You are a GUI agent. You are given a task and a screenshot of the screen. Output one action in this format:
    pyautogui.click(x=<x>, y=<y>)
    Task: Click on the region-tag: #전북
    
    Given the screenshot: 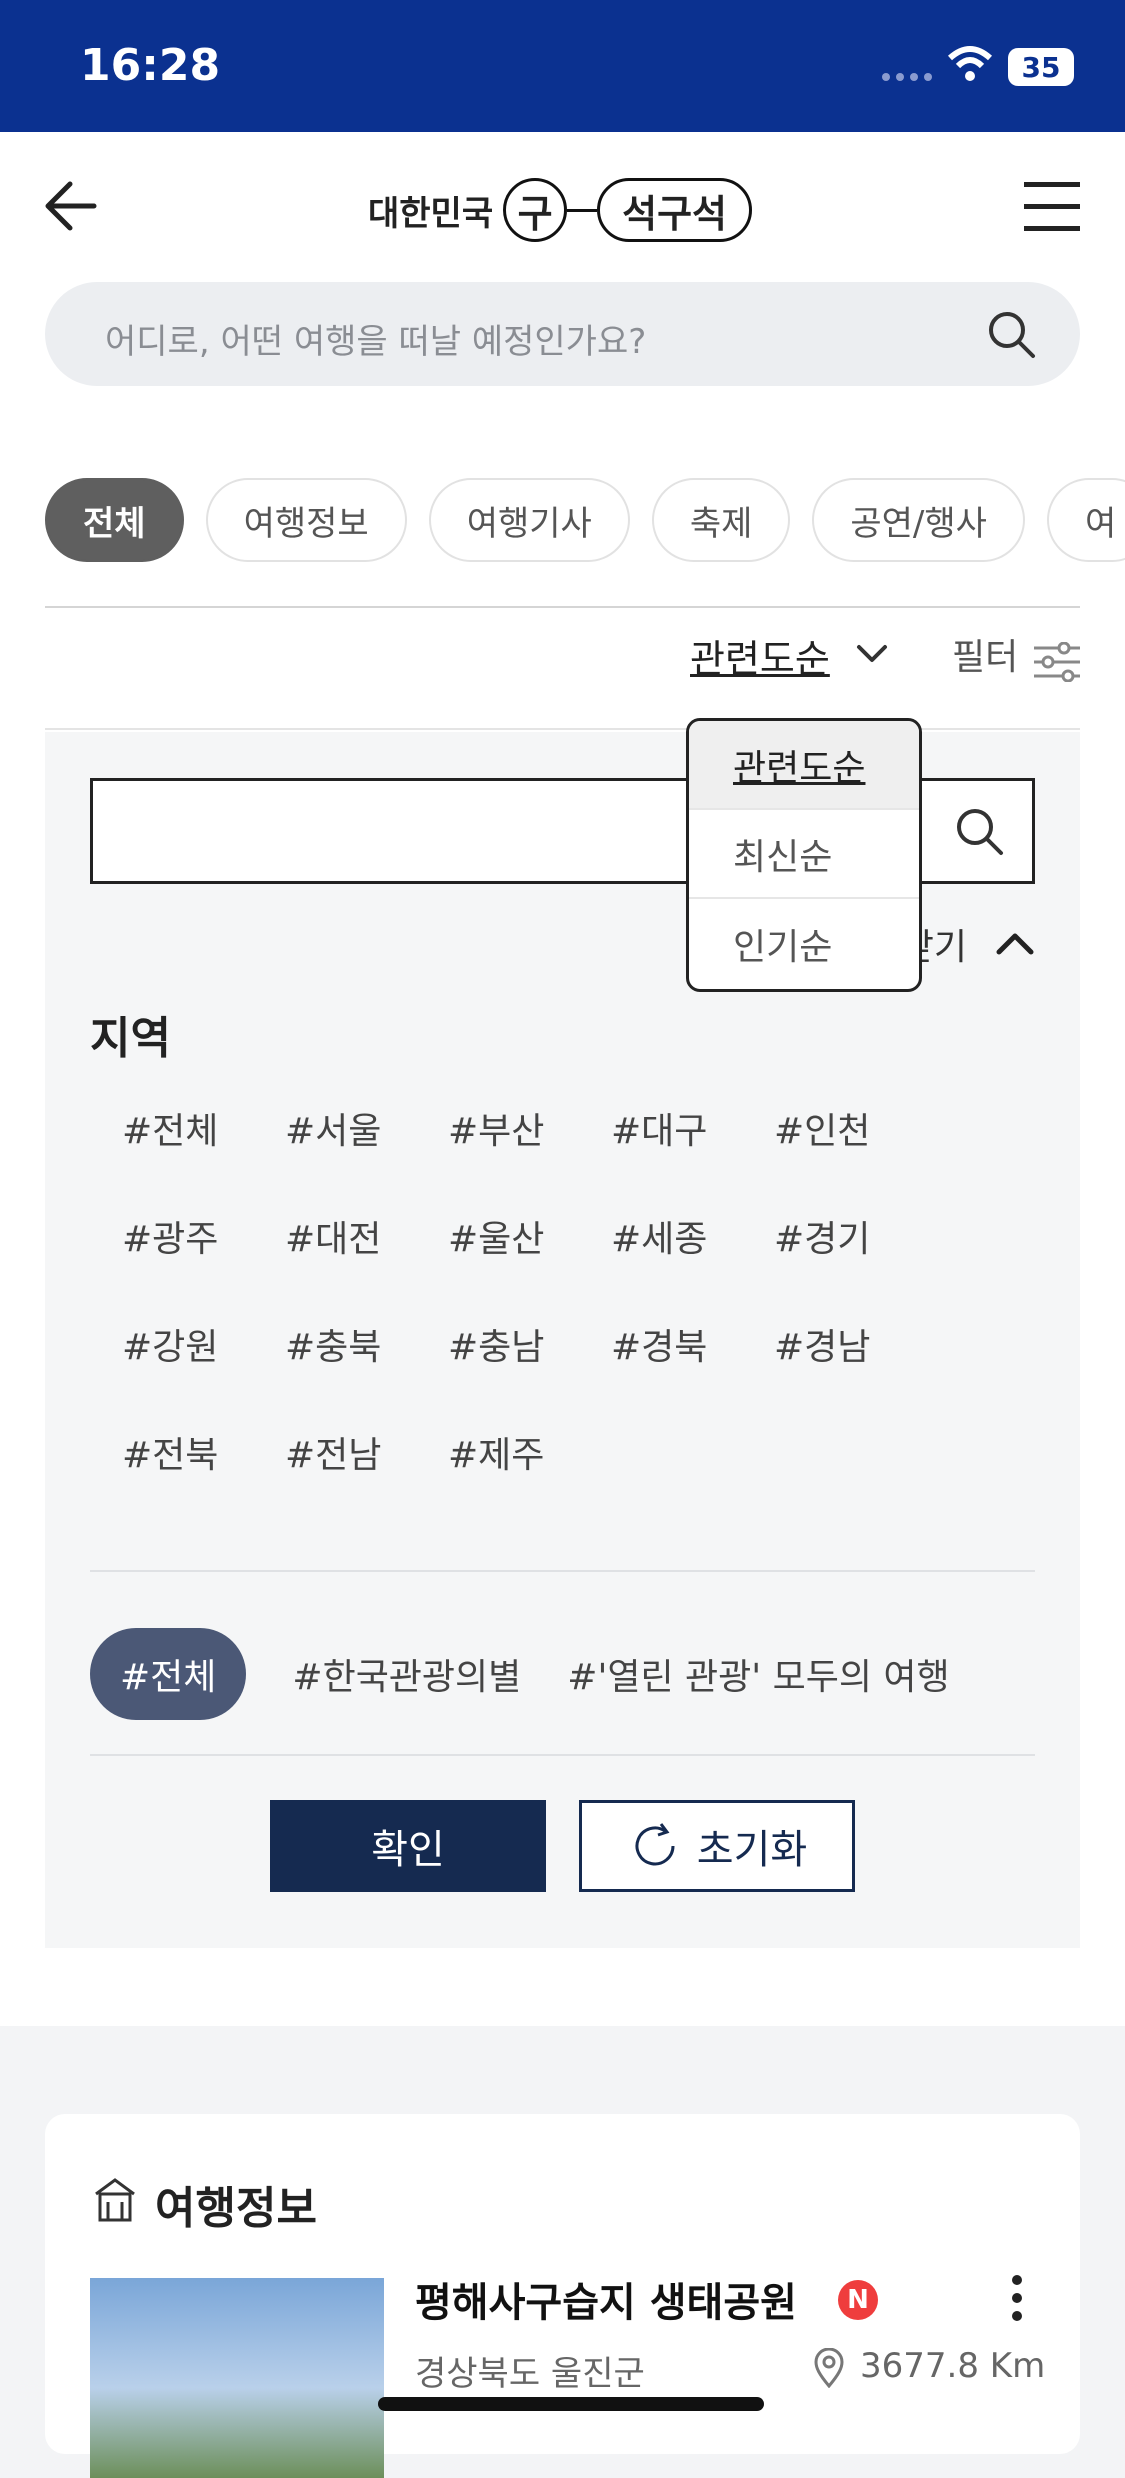 What is the action you would take?
    pyautogui.click(x=171, y=1452)
    